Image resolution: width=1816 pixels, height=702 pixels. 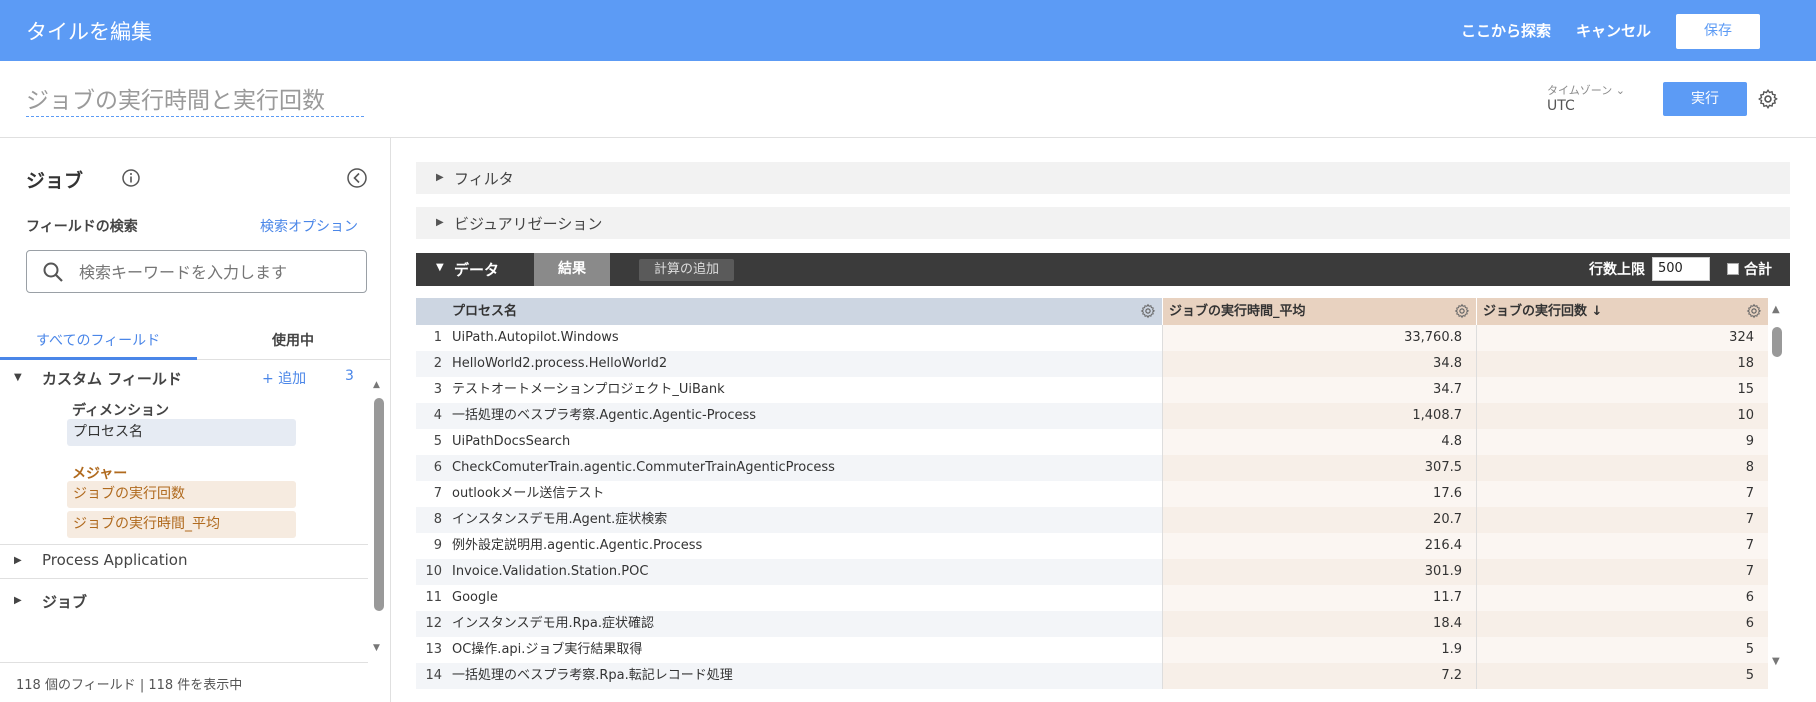 What do you see at coordinates (214, 272) in the screenshot?
I see `search-input` at bounding box center [214, 272].